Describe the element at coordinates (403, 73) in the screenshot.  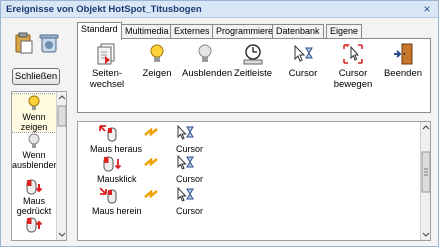
I see `action-label: Beenden` at that location.